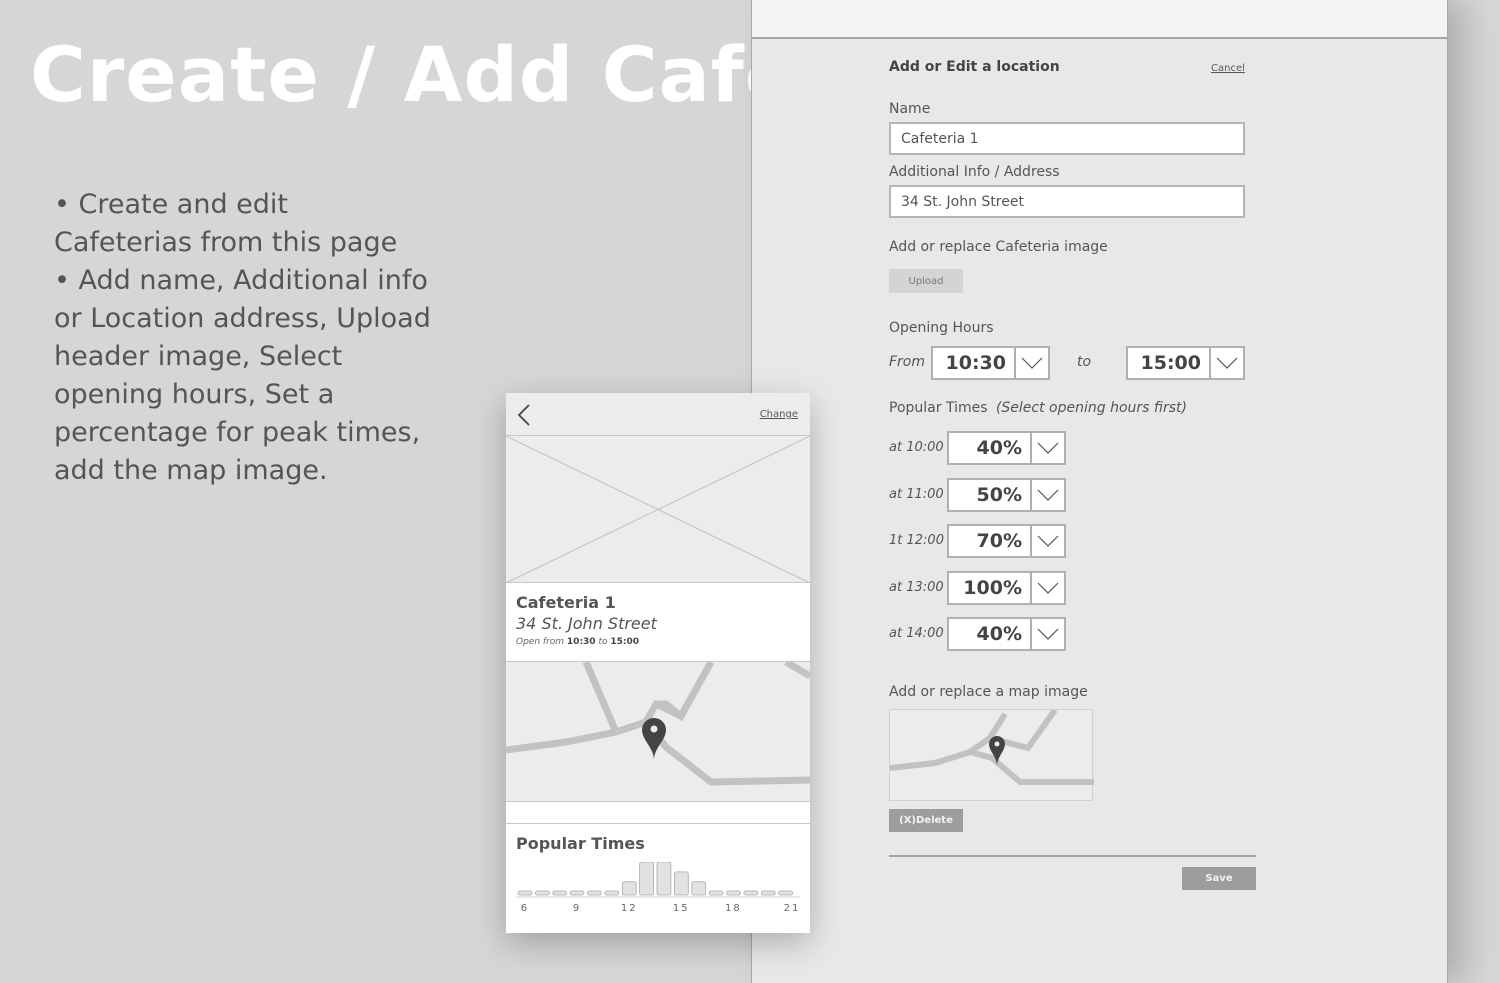  I want to click on map-thumbnail, so click(991, 754).